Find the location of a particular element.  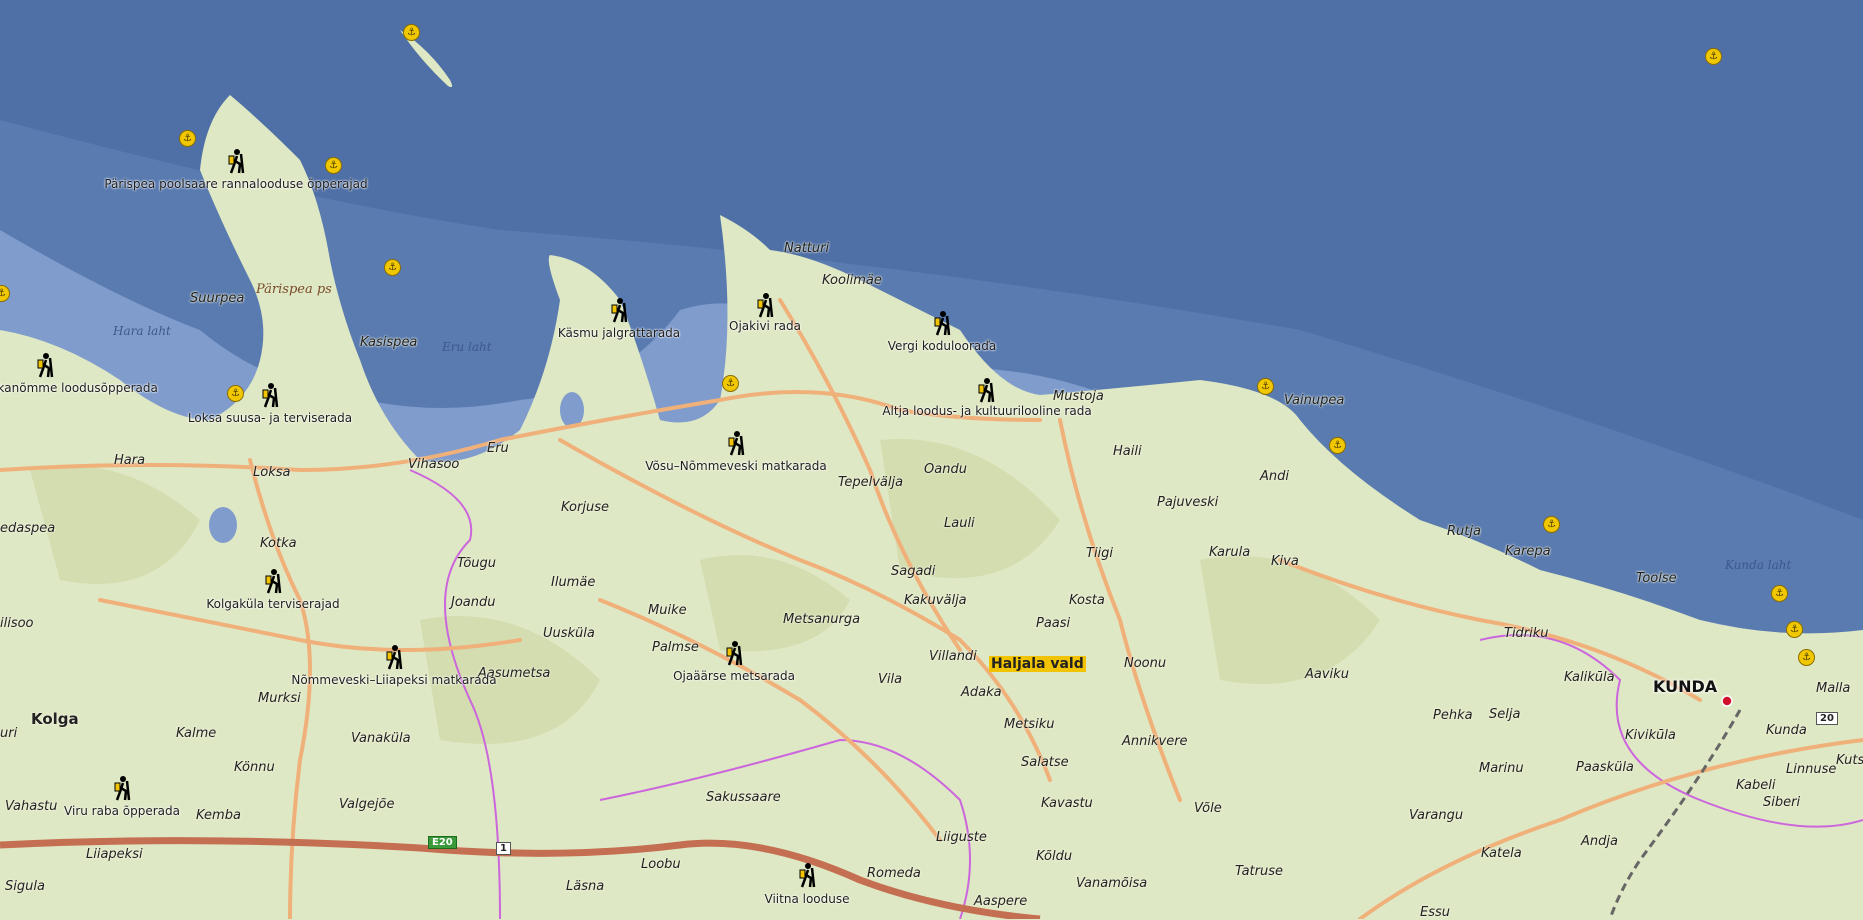

place-label: Könnu is located at coordinates (254, 767).